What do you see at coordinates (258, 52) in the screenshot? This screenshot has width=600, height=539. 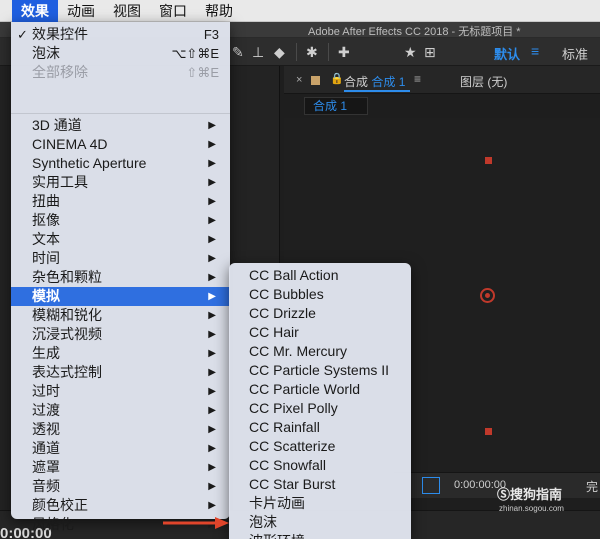 I see `stamp-tool-icon: ⊥` at bounding box center [258, 52].